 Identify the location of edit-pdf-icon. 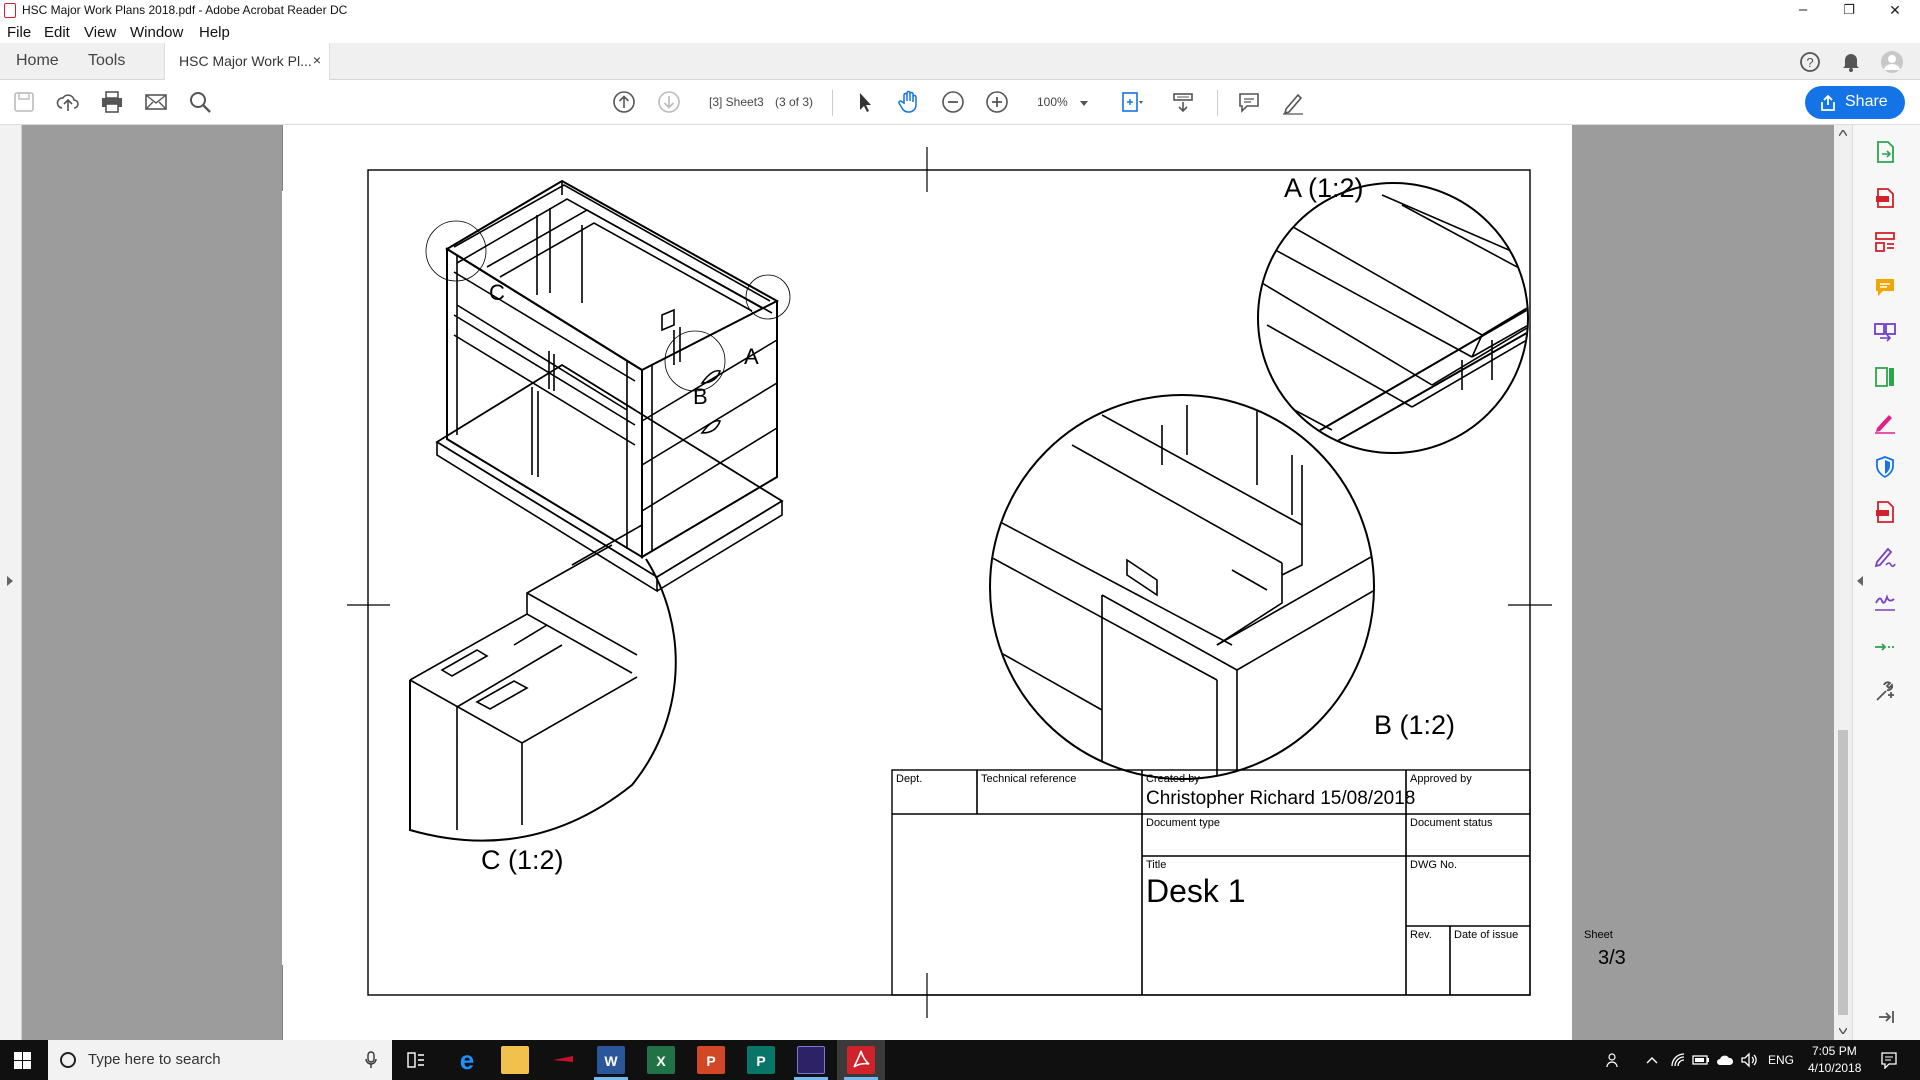
(1885, 377).